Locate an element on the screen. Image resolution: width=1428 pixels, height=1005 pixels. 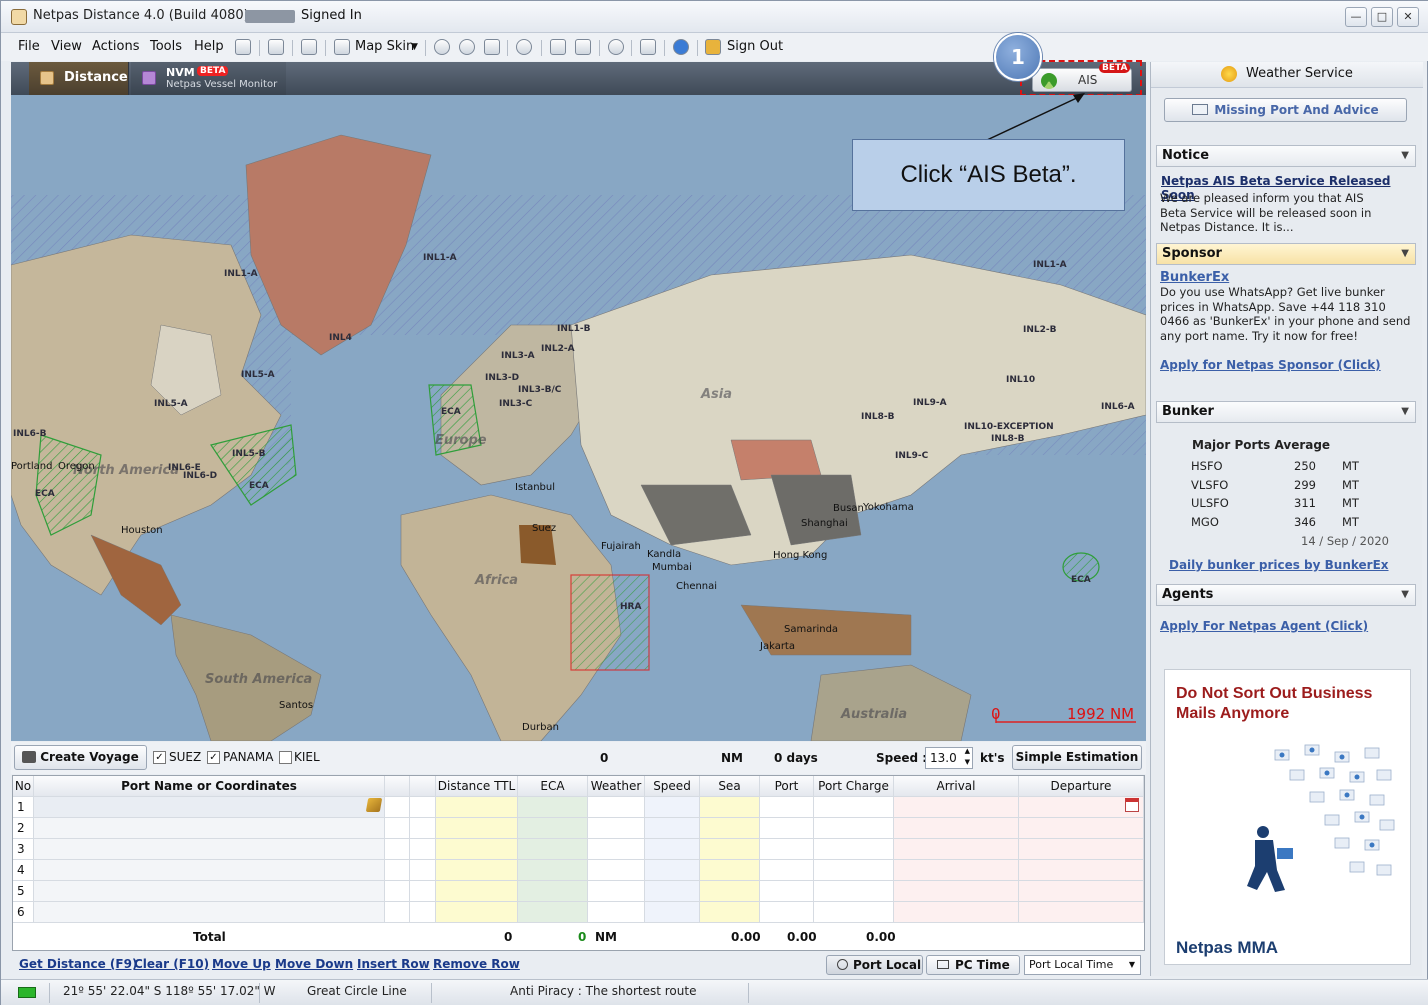
city-label: Fujairah is located at coordinates (621, 546).